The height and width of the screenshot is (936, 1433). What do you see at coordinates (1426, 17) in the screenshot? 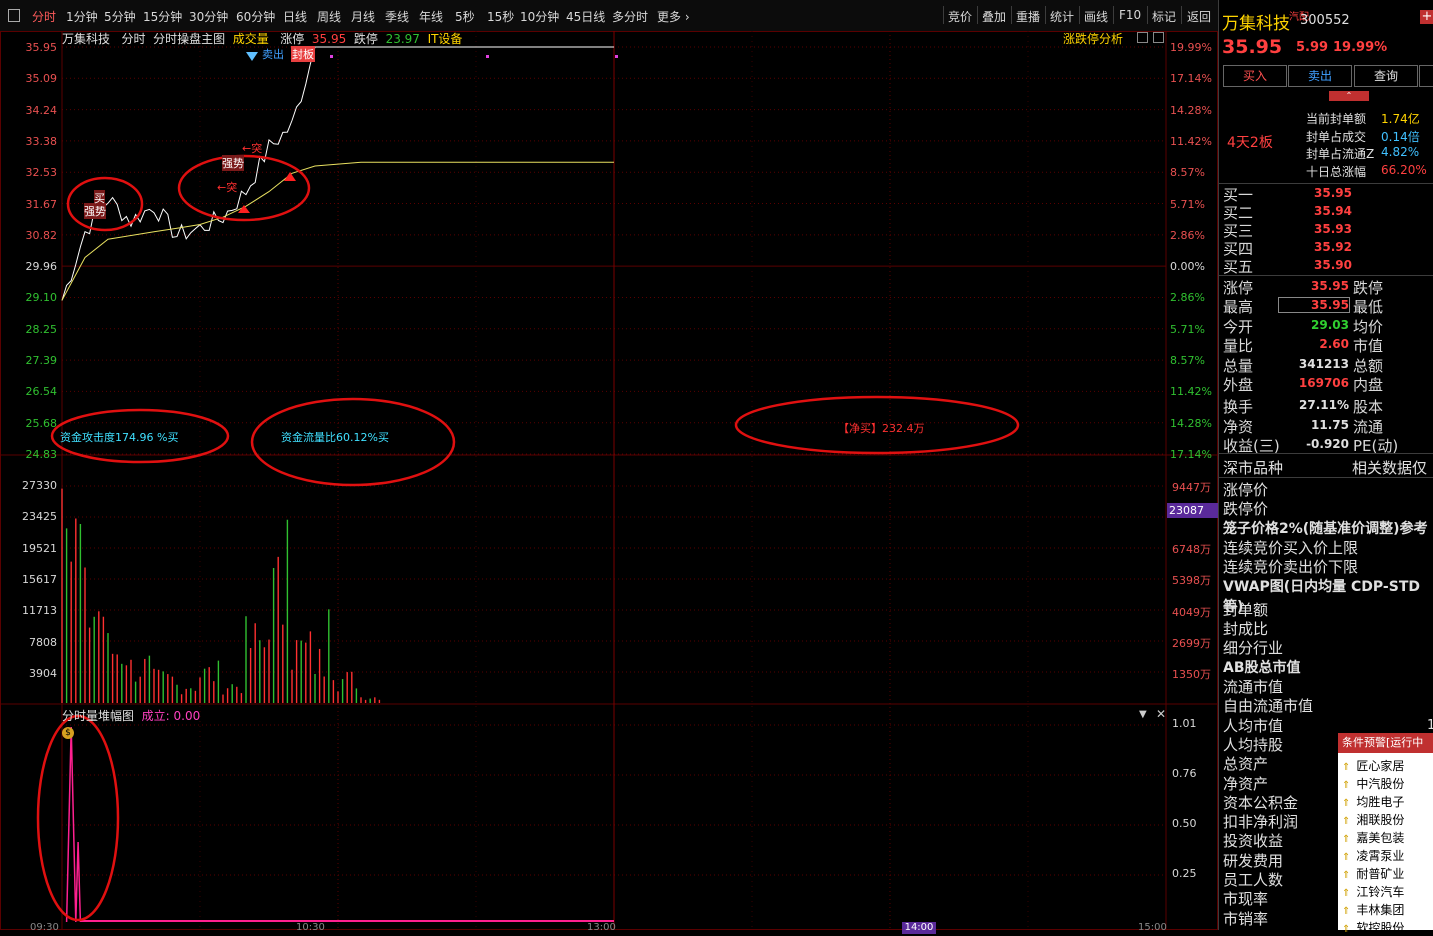
I see `add-icon: +` at bounding box center [1426, 17].